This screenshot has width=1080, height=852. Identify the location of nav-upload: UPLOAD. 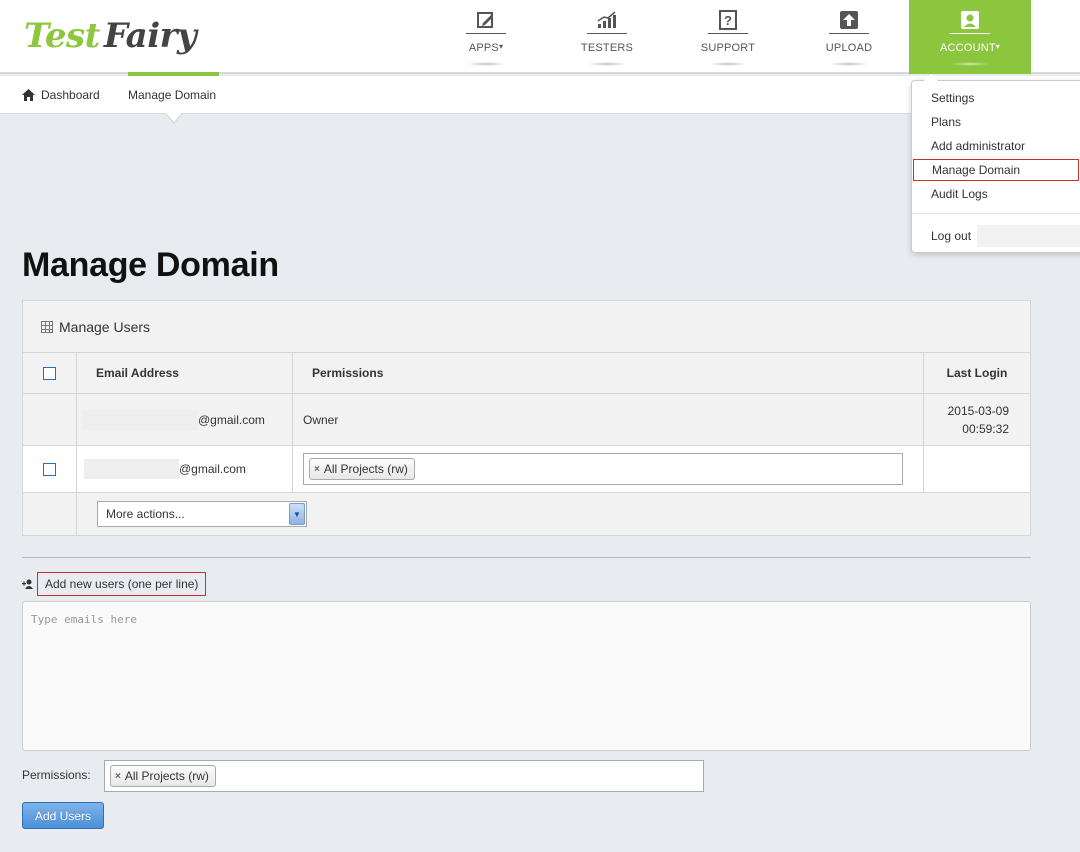
(849, 37).